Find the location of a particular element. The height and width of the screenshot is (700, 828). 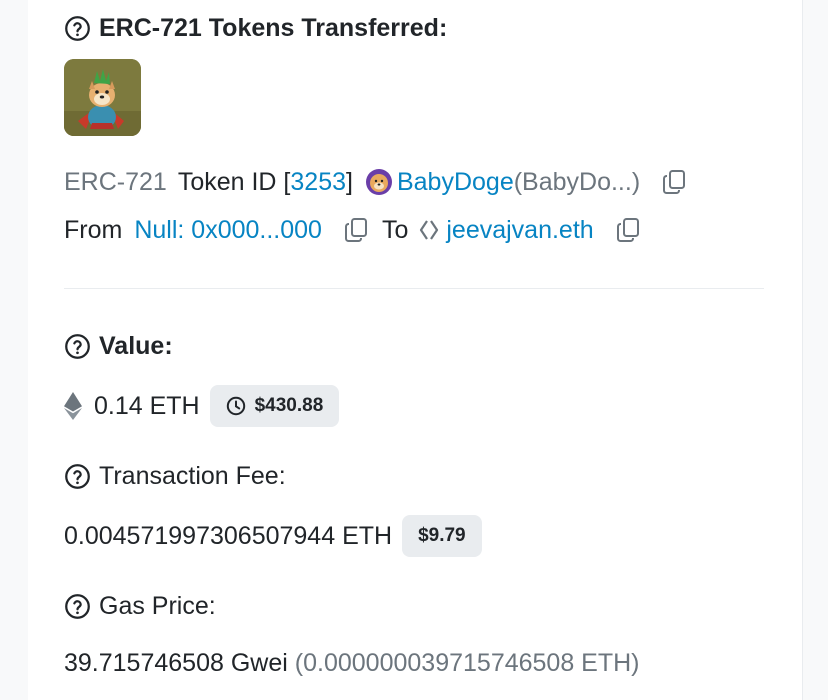

fee-title: Transaction Fee: is located at coordinates (192, 476).